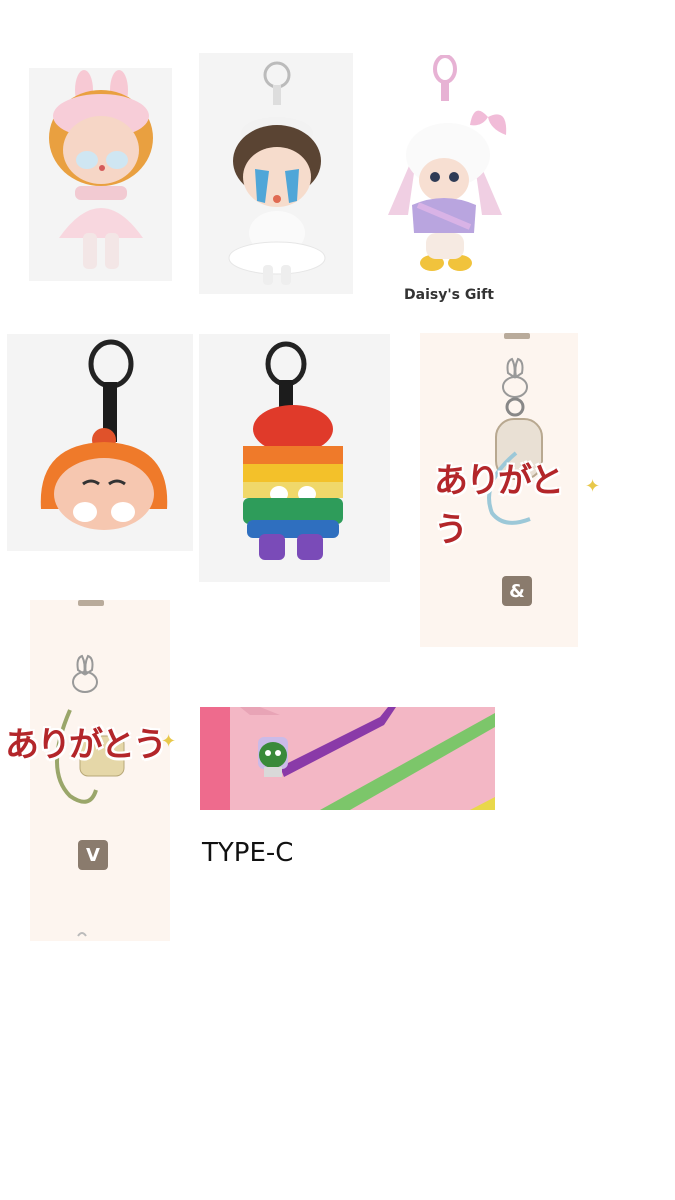  What do you see at coordinates (517, 591) in the screenshot?
I see `letter-badge: &` at bounding box center [517, 591].